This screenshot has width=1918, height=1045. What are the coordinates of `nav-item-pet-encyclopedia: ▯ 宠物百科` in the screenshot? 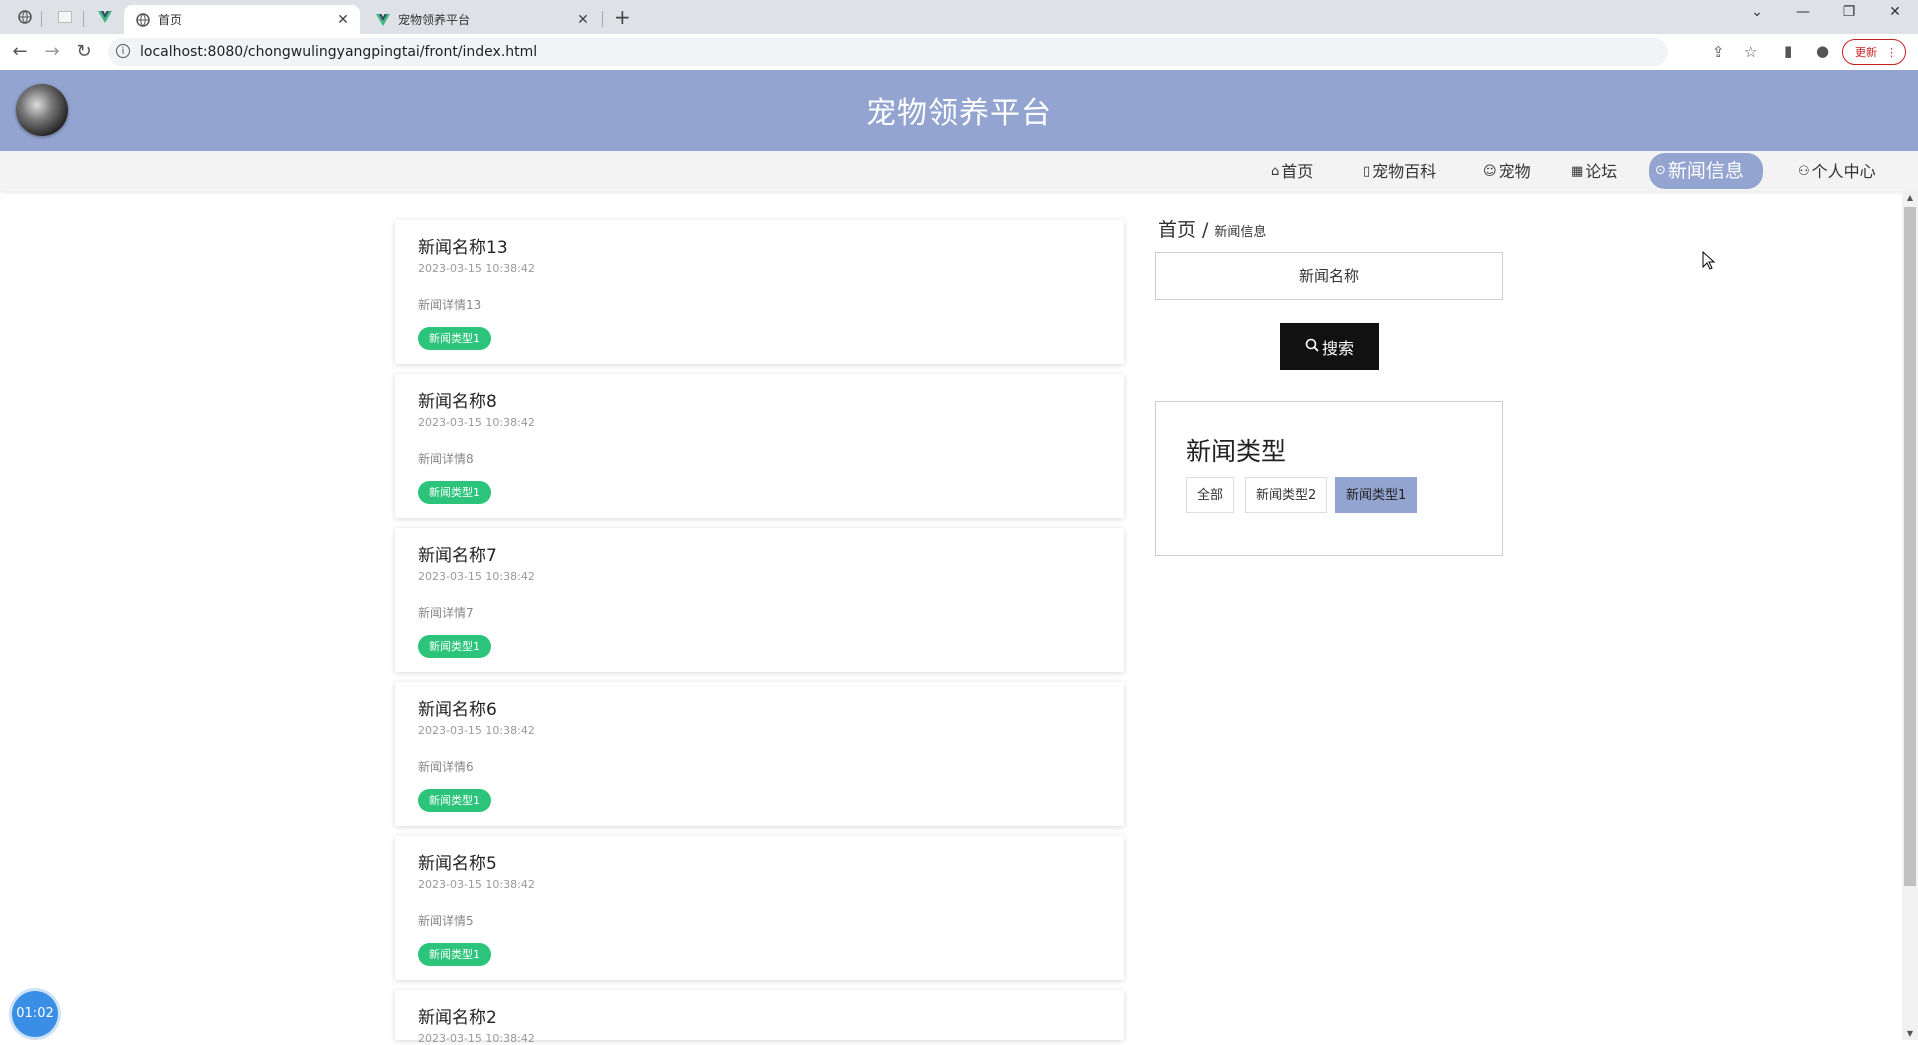 It's located at (1399, 172).